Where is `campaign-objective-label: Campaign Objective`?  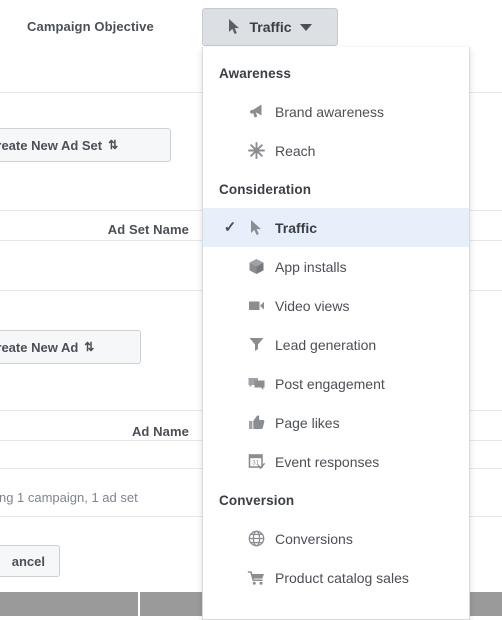 campaign-objective-label: Campaign Objective is located at coordinates (90, 26).